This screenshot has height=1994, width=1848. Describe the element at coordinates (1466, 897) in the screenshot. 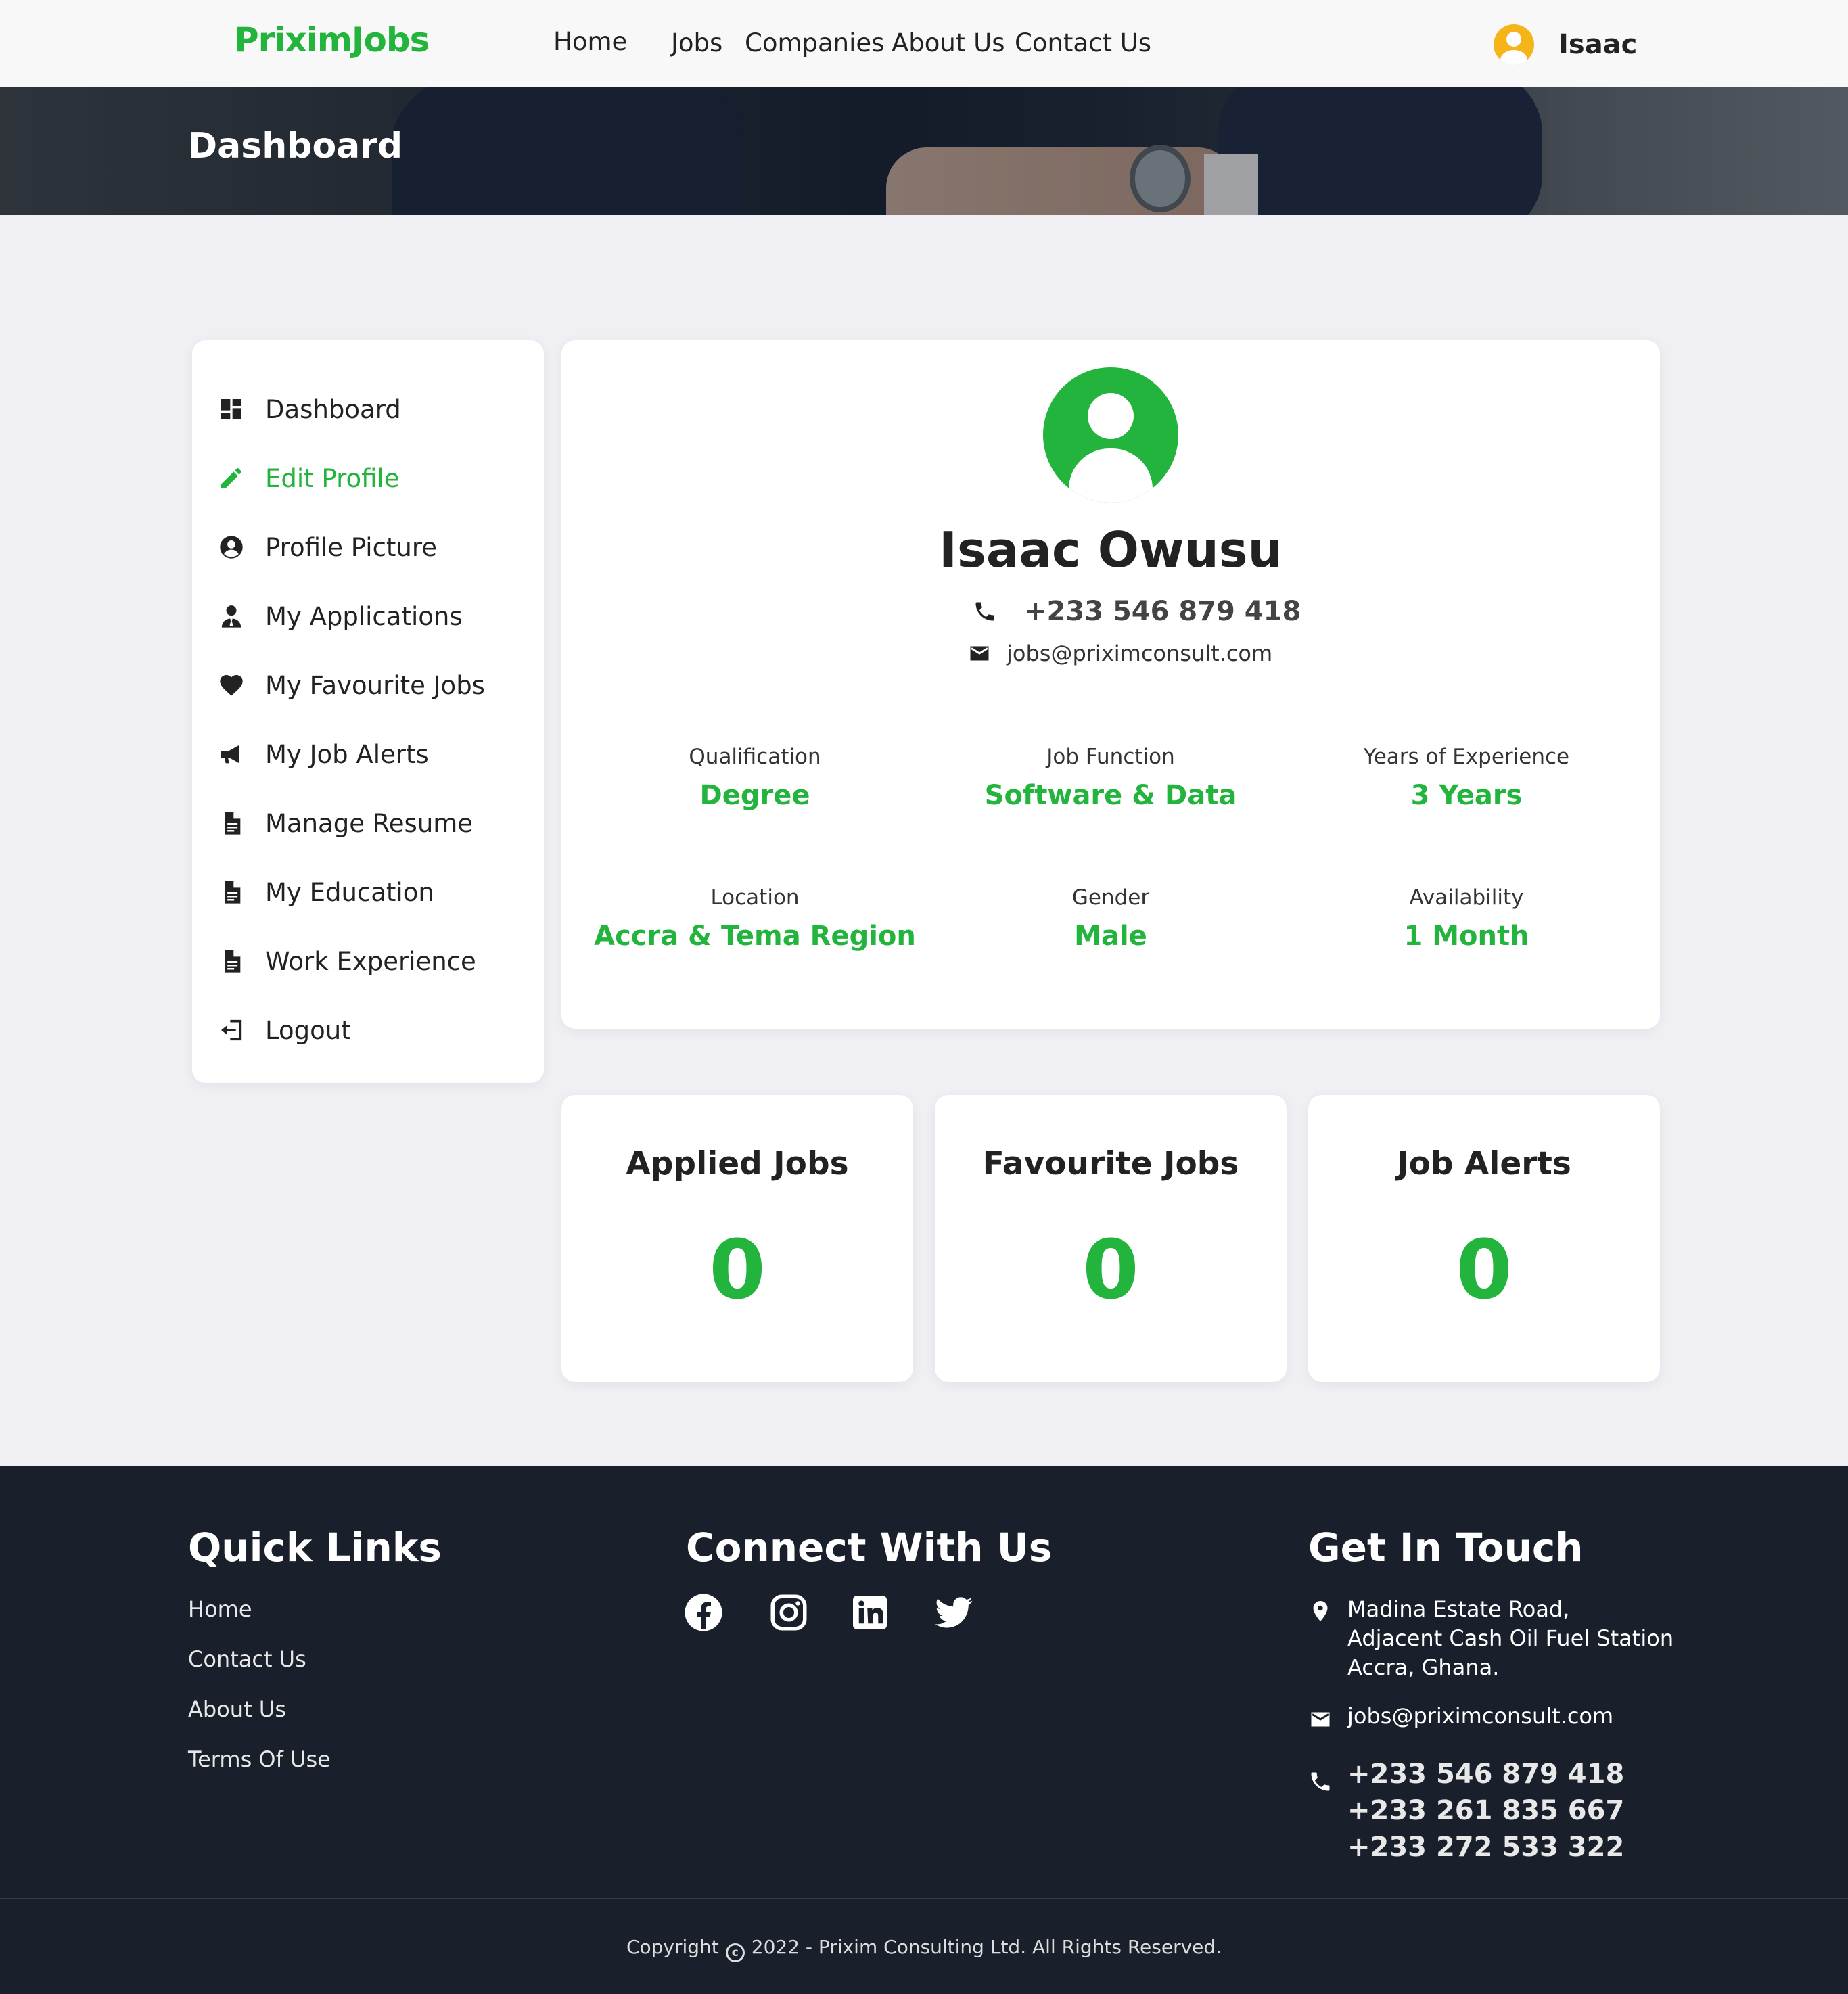

I see `stat-label: Availability` at that location.